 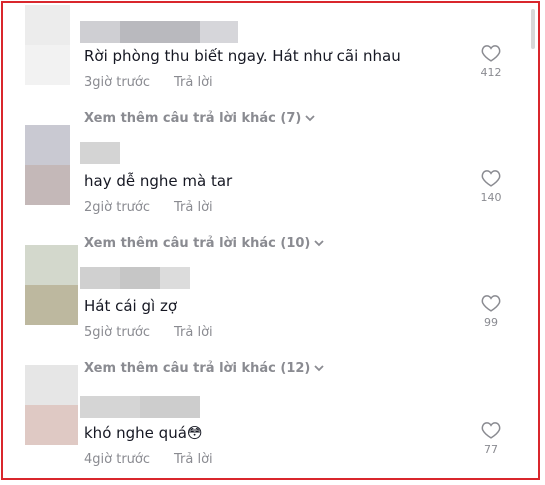 What do you see at coordinates (533, 29) in the screenshot?
I see `scrollbar-thumb` at bounding box center [533, 29].